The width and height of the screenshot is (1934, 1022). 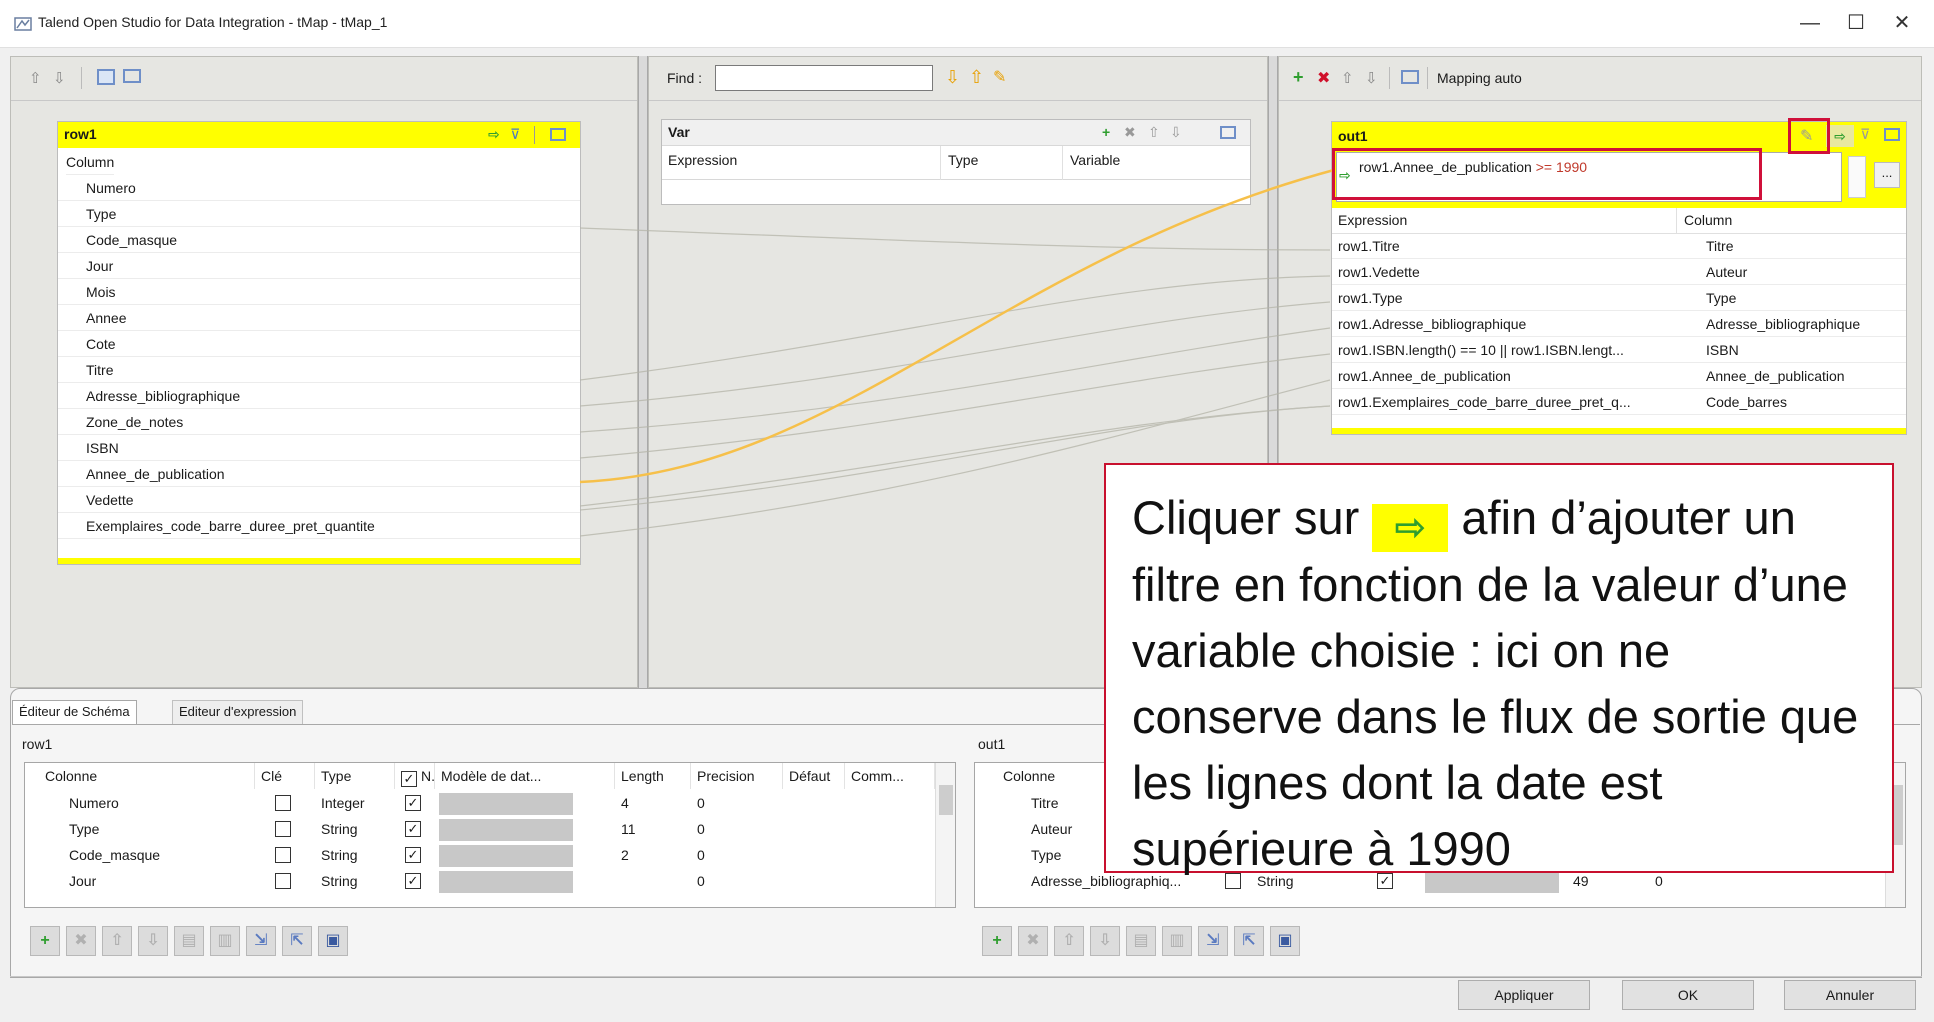 What do you see at coordinates (319, 135) in the screenshot?
I see `input-table-header: row1 ⇨ ⊽` at bounding box center [319, 135].